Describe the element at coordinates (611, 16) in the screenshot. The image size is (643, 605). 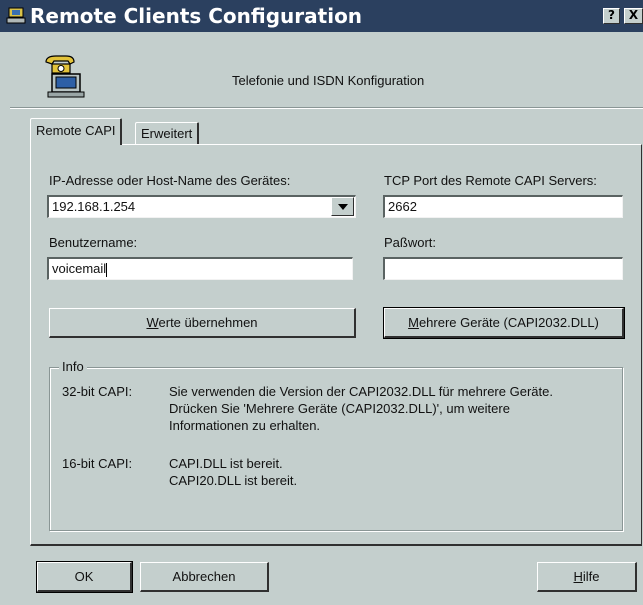
I see `help-title-button: ?` at that location.